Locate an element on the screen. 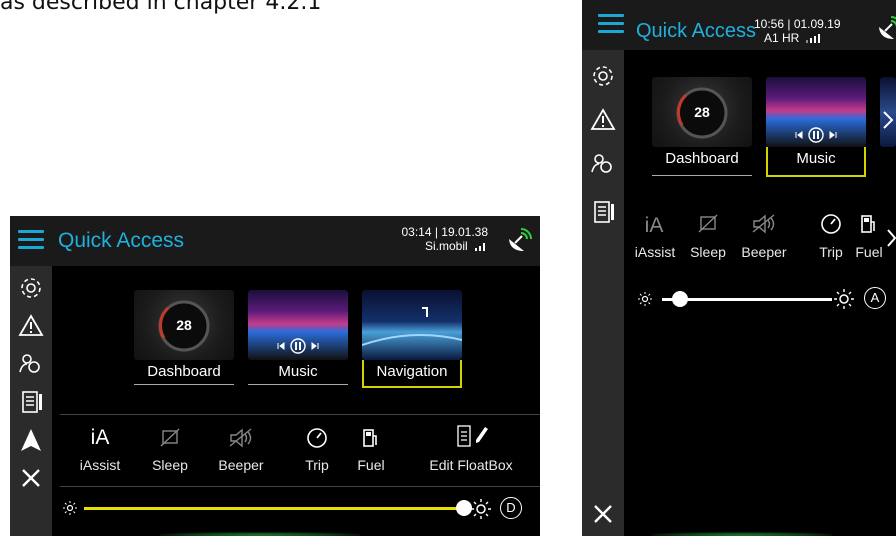  action-label-edit-floatbox: Edit FloatBox is located at coordinates (471, 465).